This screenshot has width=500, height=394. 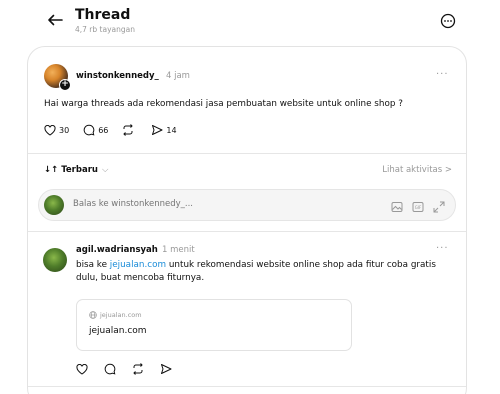 I want to click on reply-tools: GIF, so click(x=413, y=207).